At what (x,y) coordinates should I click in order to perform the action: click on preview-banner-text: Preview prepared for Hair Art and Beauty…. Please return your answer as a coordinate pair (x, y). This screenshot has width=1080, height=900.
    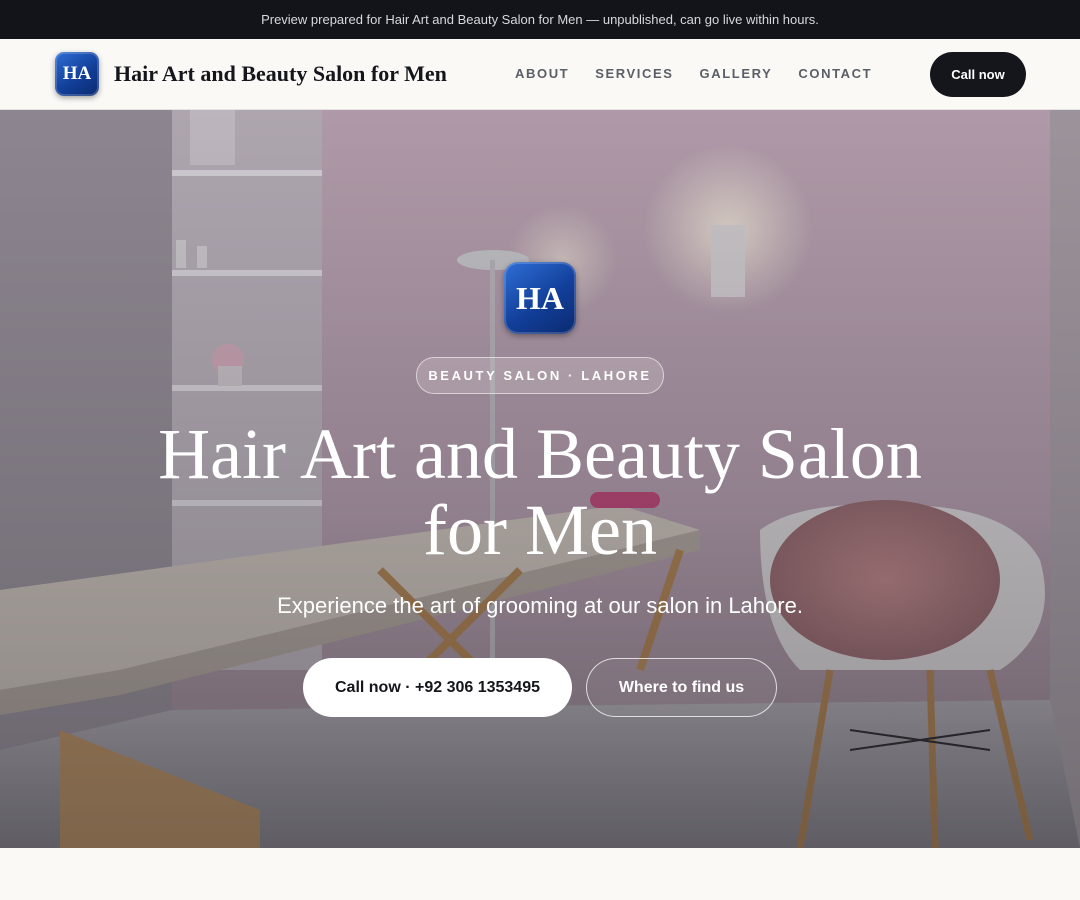
    Looking at the image, I should click on (540, 19).